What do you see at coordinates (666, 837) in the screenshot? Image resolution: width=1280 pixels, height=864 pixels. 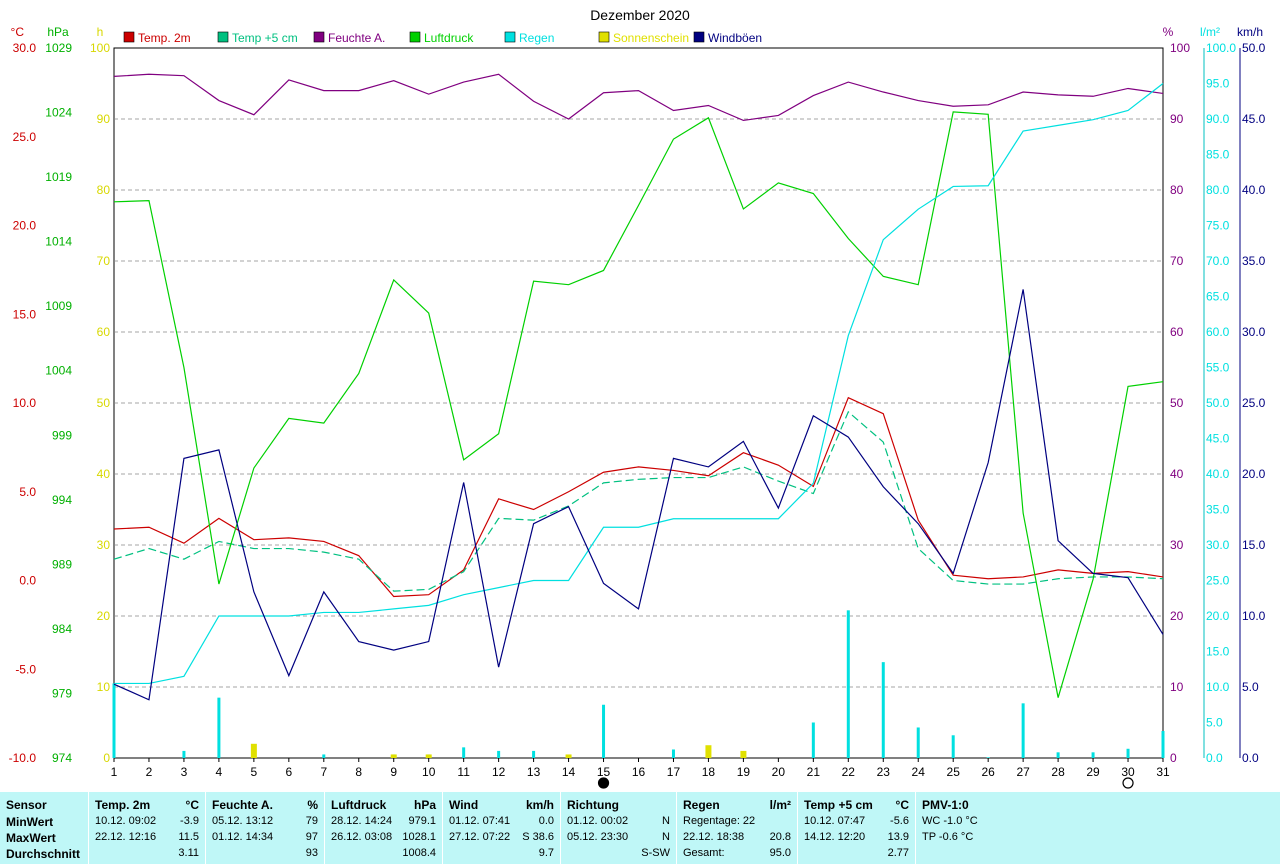 I see `richtung-max-val: N` at bounding box center [666, 837].